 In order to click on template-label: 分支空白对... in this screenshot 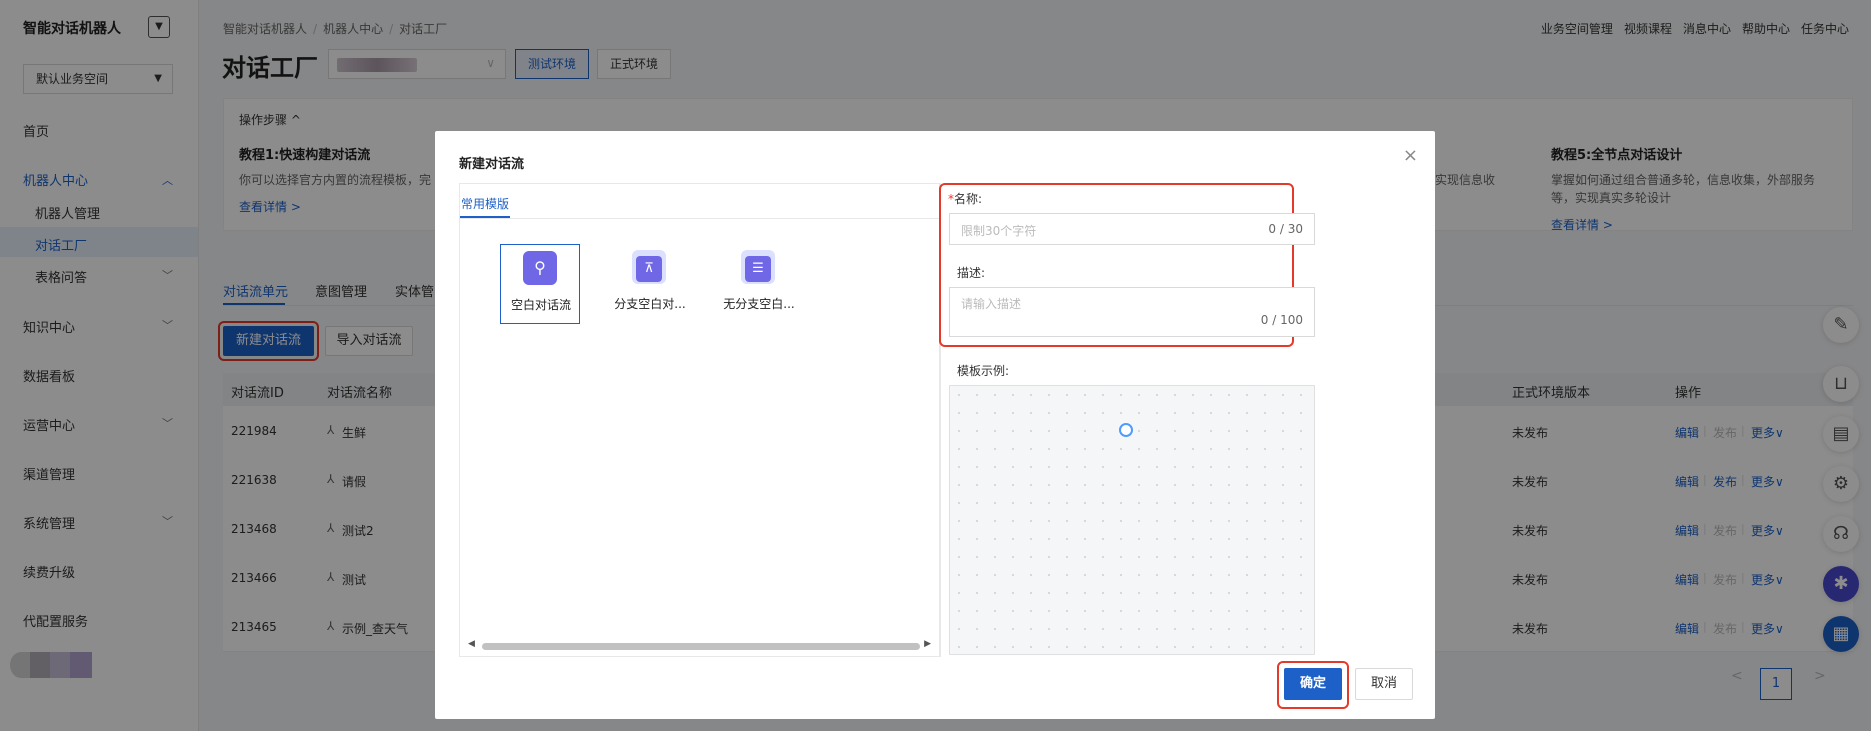, I will do `click(650, 304)`.